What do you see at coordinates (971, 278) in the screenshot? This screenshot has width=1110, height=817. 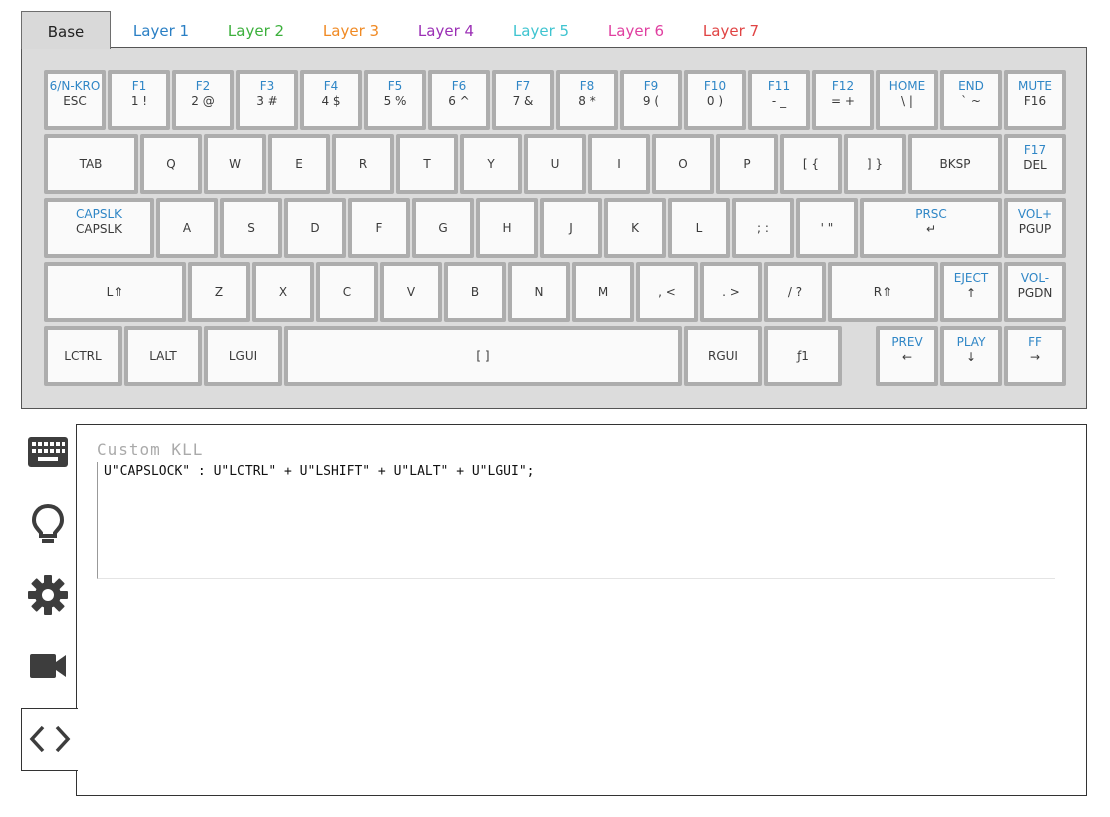 I see `key-layer-label: EJECT` at bounding box center [971, 278].